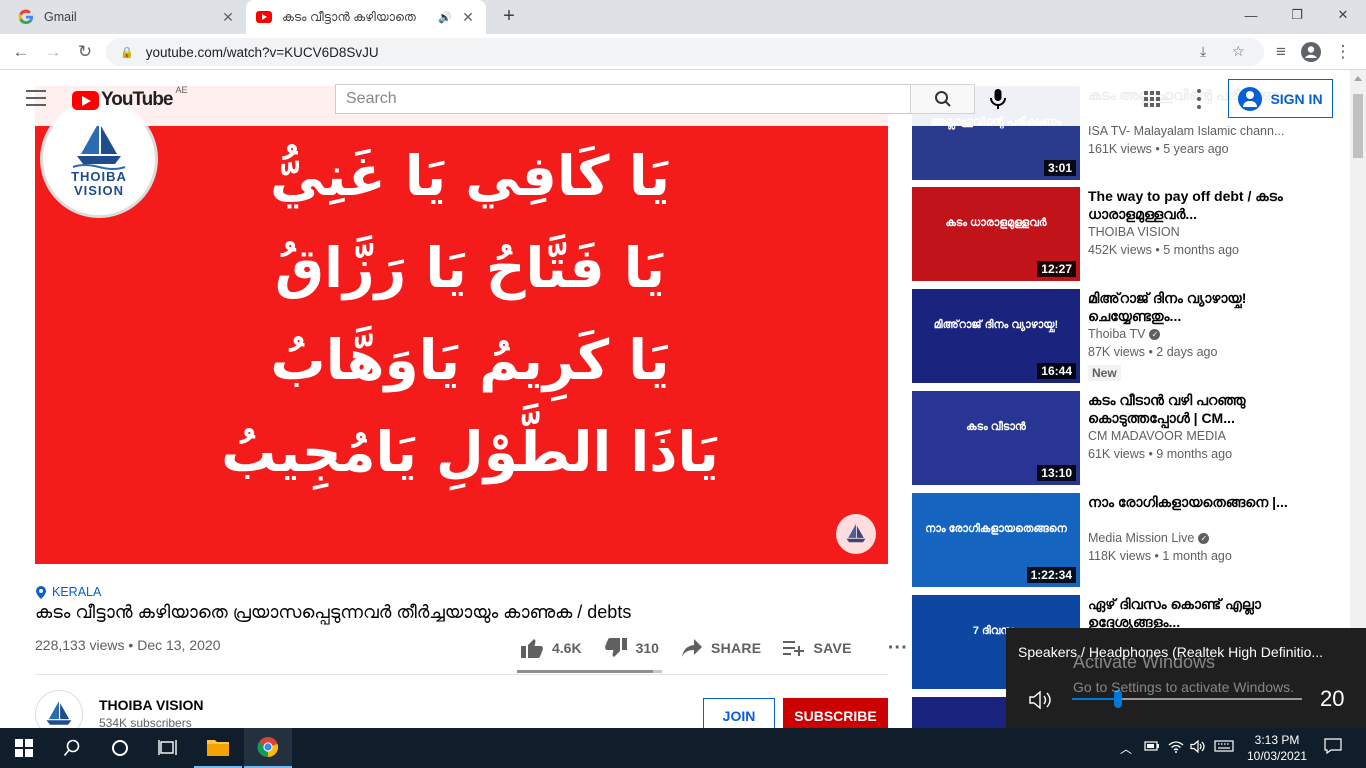 The width and height of the screenshot is (1366, 768). I want to click on logo-line-1: THOIBA, so click(99, 176).